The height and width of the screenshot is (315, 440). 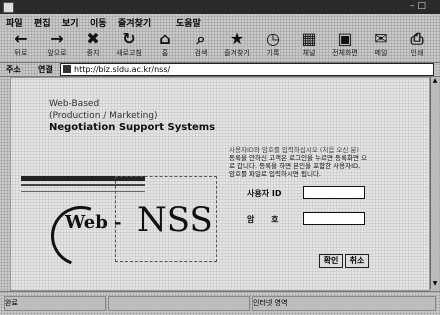 I want to click on back-icon: ←, so click(x=21, y=38).